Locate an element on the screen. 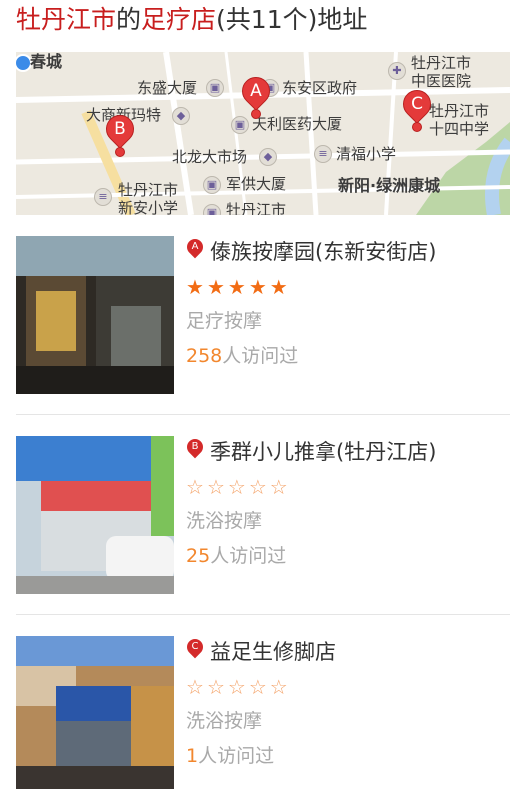 The width and height of the screenshot is (529, 789). listing-info: C 益足生修脚店 ☆ ☆ ☆ ☆ ☆ 洗浴按摩 1人访问过 is located at coordinates (346, 702).